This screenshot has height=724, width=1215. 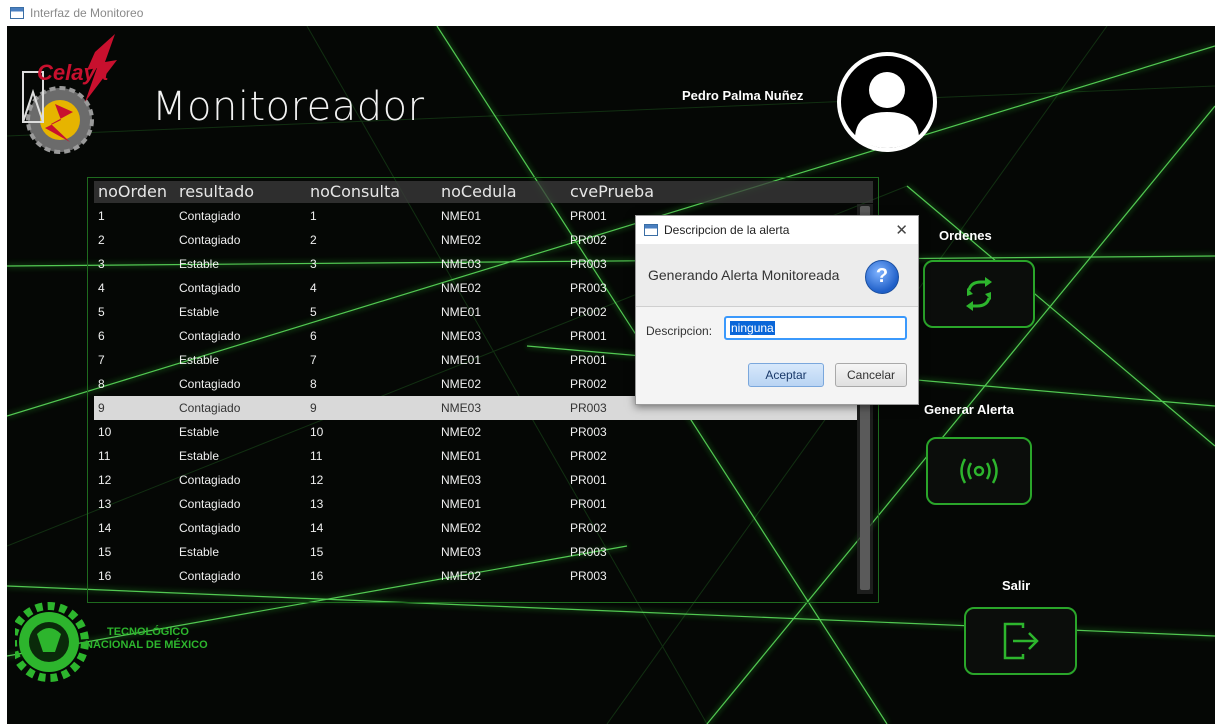 What do you see at coordinates (882, 277) in the screenshot?
I see `question-icon: ?` at bounding box center [882, 277].